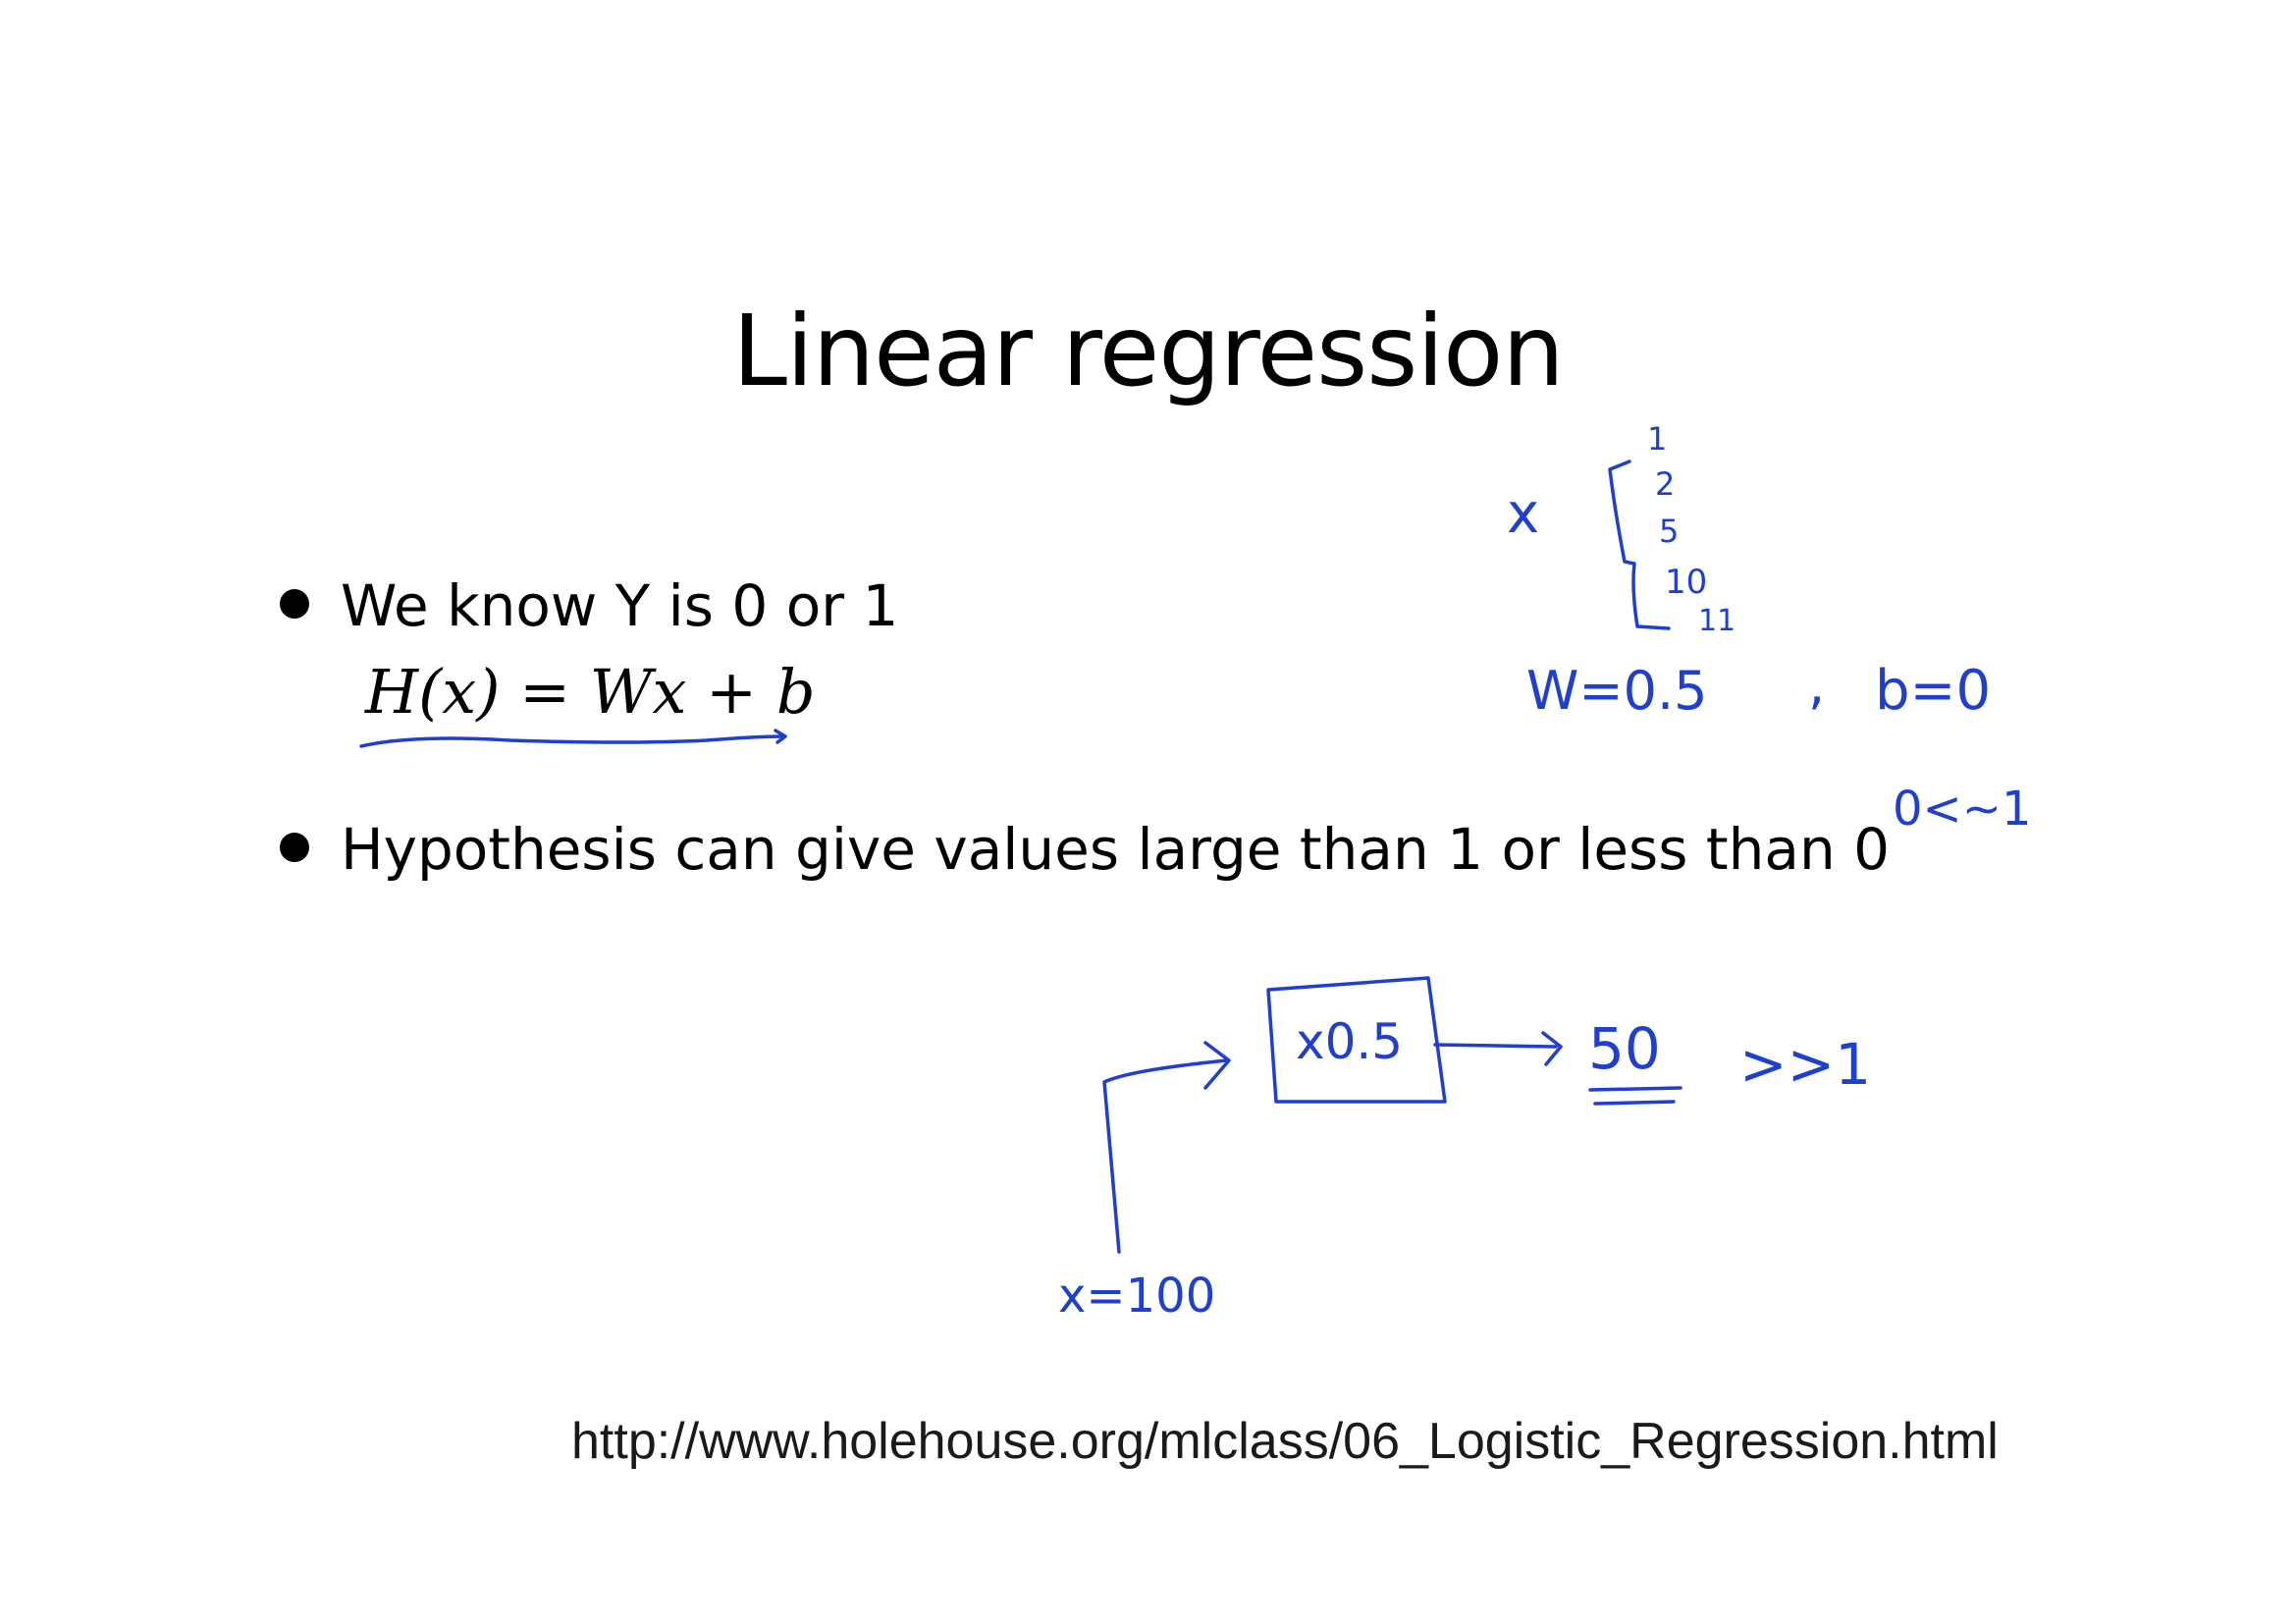  I want to click on x-value-3: 5, so click(1669, 531).